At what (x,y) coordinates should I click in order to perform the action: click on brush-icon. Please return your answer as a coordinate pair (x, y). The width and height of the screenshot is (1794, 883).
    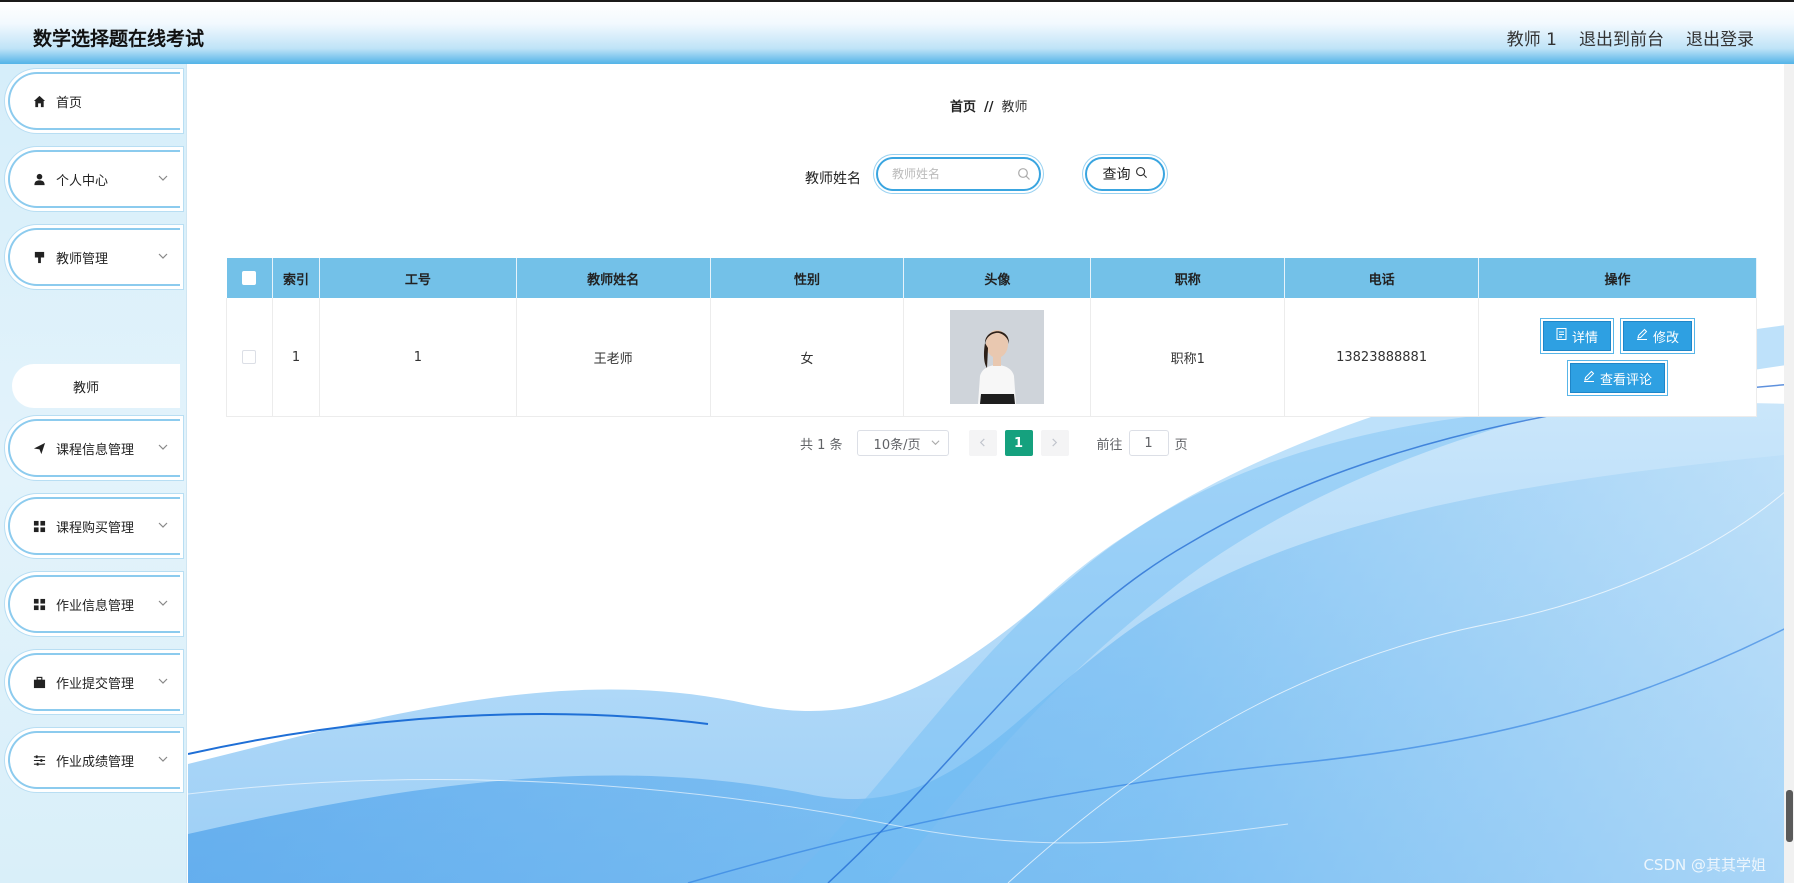
    Looking at the image, I should click on (39, 257).